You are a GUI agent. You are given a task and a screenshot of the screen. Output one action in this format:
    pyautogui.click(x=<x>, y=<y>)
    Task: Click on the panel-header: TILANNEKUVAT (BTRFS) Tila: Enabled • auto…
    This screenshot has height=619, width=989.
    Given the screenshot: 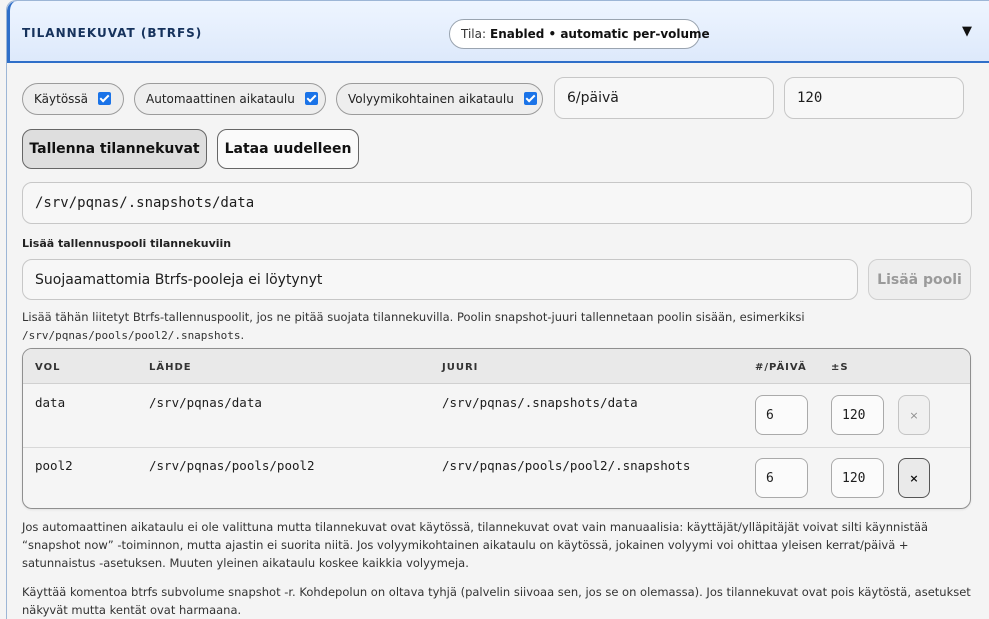 What is the action you would take?
    pyautogui.click(x=498, y=32)
    